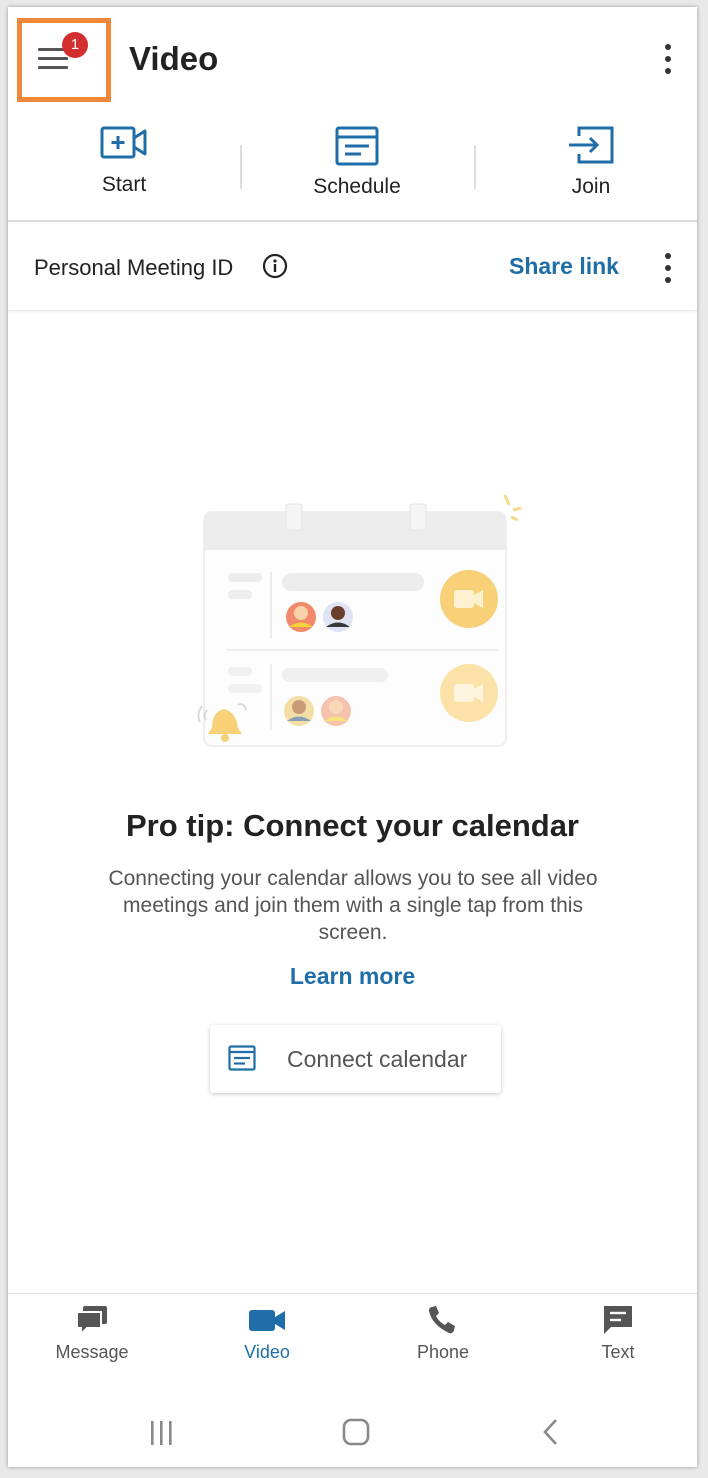  I want to click on nav-text: Text, so click(618, 1333).